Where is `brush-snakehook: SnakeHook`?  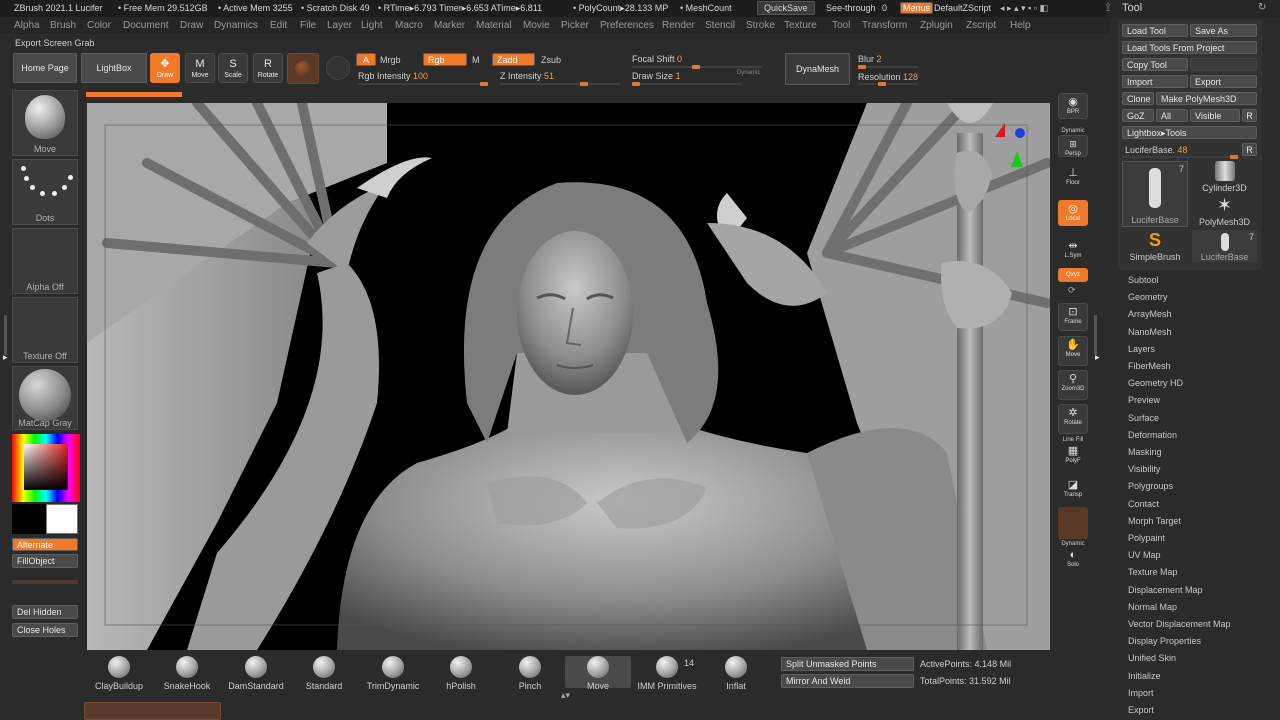 brush-snakehook: SnakeHook is located at coordinates (187, 673).